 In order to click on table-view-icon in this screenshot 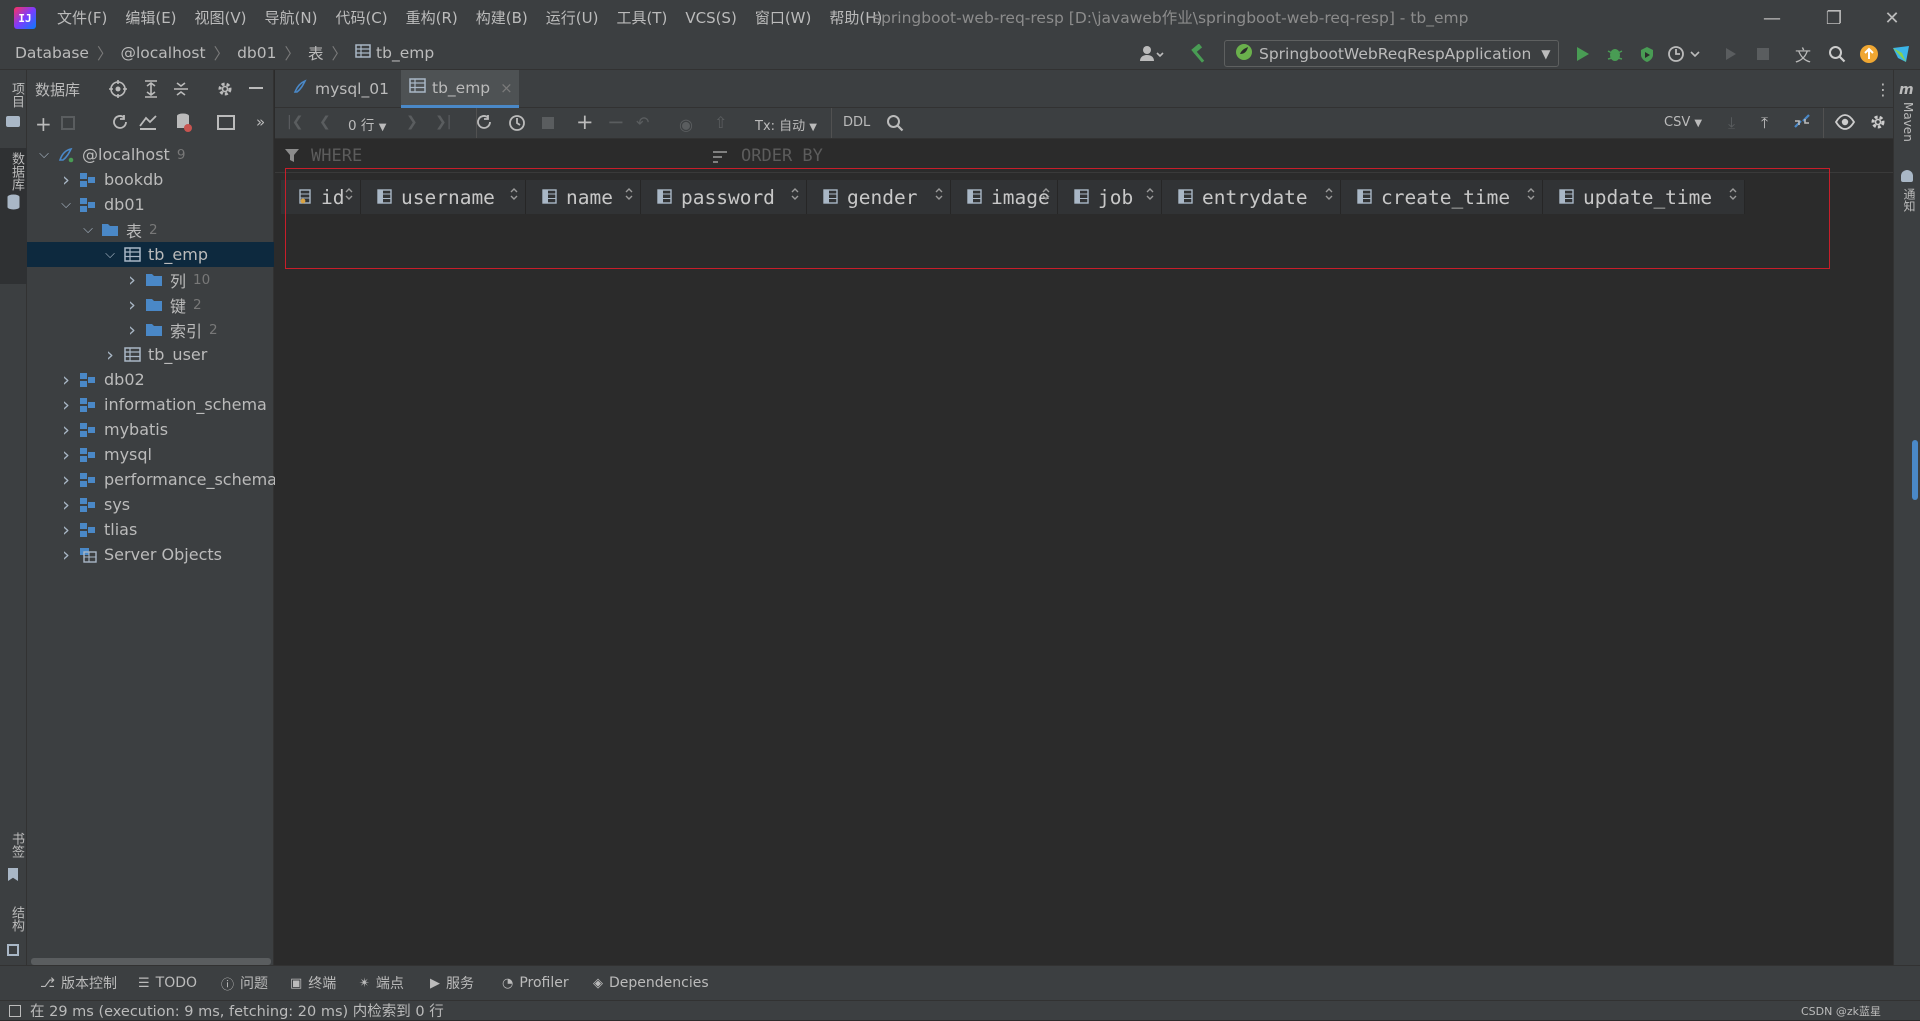, I will do `click(226, 122)`.